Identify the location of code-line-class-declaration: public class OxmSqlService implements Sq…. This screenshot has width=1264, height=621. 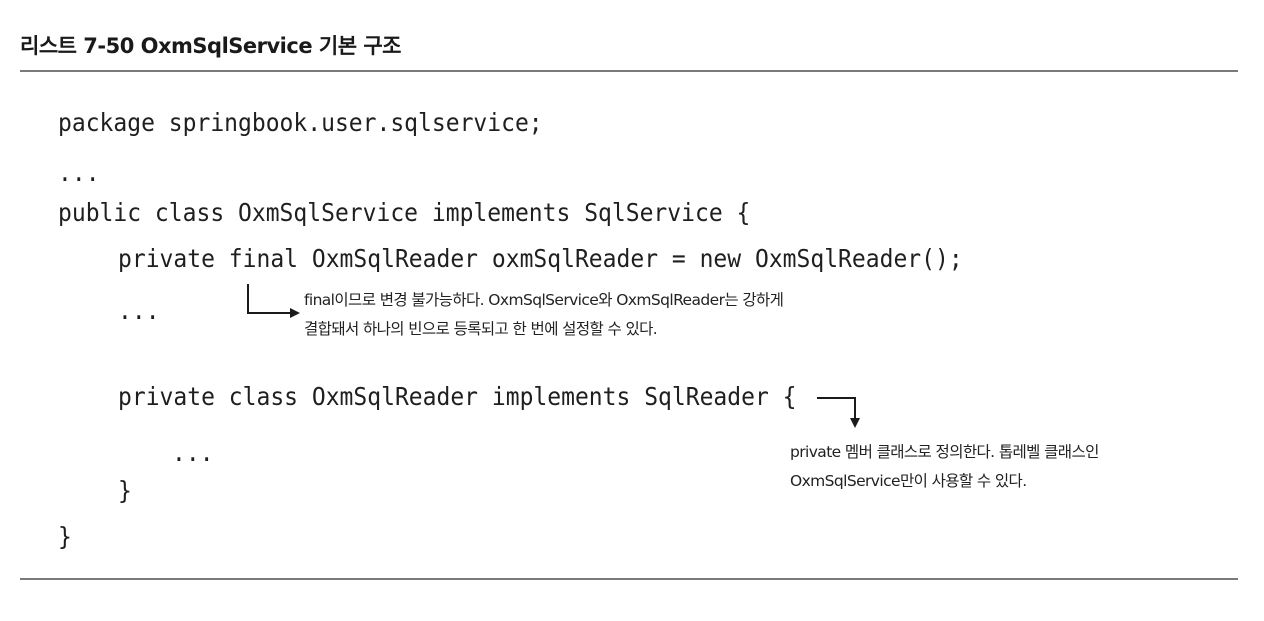
(404, 212).